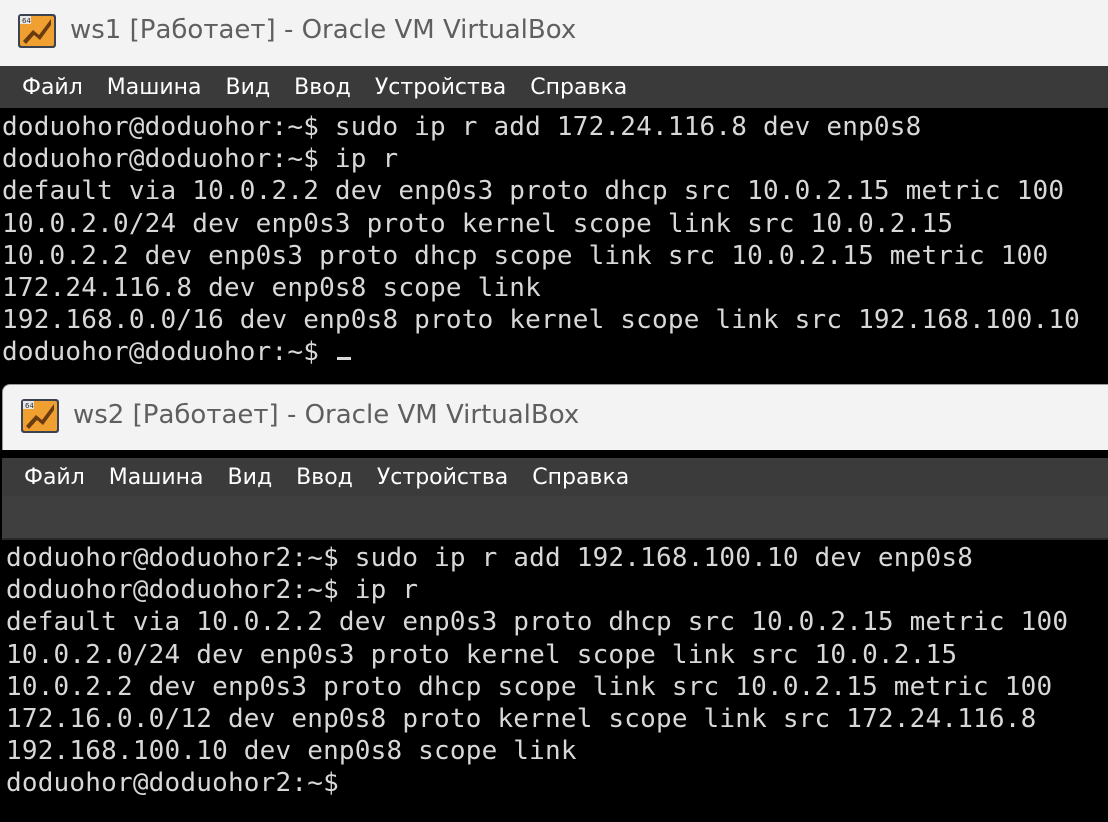 The image size is (1108, 822). What do you see at coordinates (272, 287) in the screenshot?
I see `terminal-line: 172.24.116.8 dev enp0s8 scope link` at bounding box center [272, 287].